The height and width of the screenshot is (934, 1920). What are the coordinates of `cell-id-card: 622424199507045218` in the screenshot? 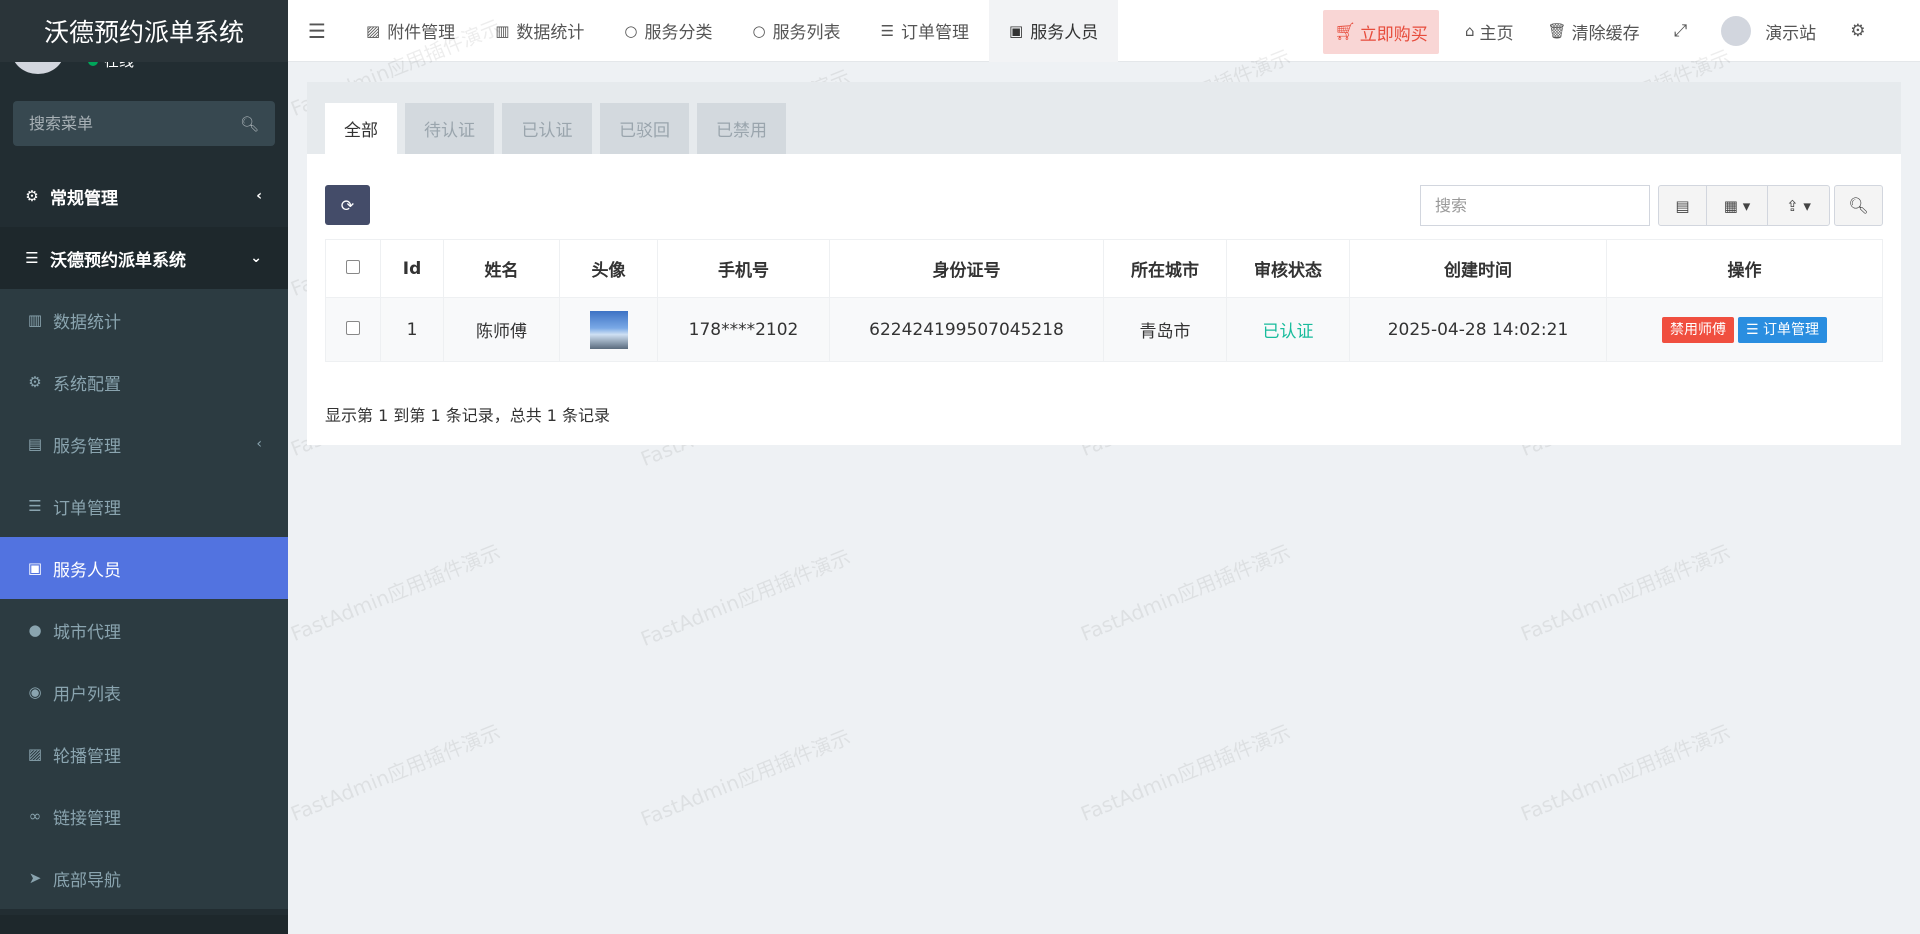 It's located at (966, 329).